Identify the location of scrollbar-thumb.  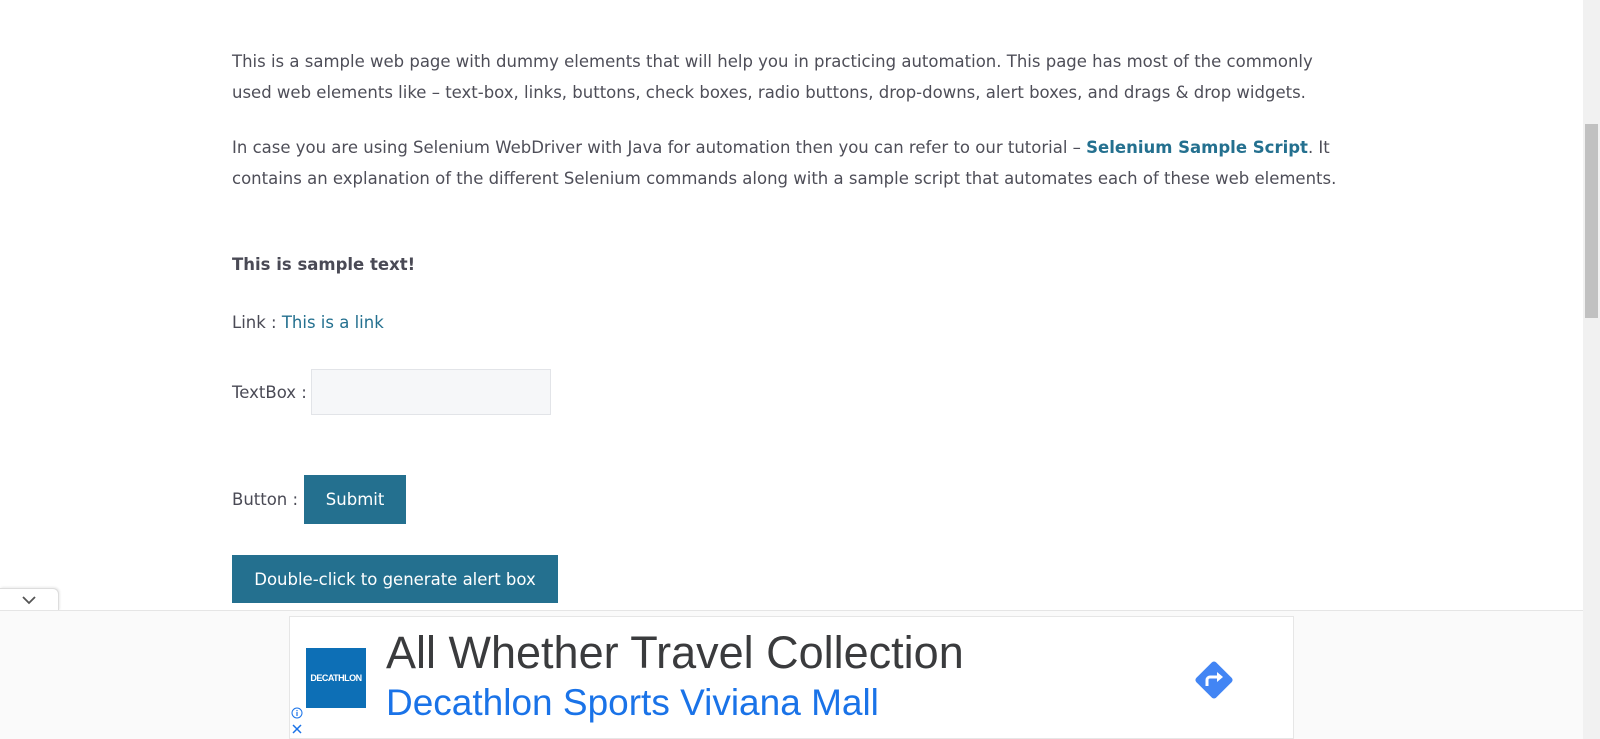
(1591, 221).